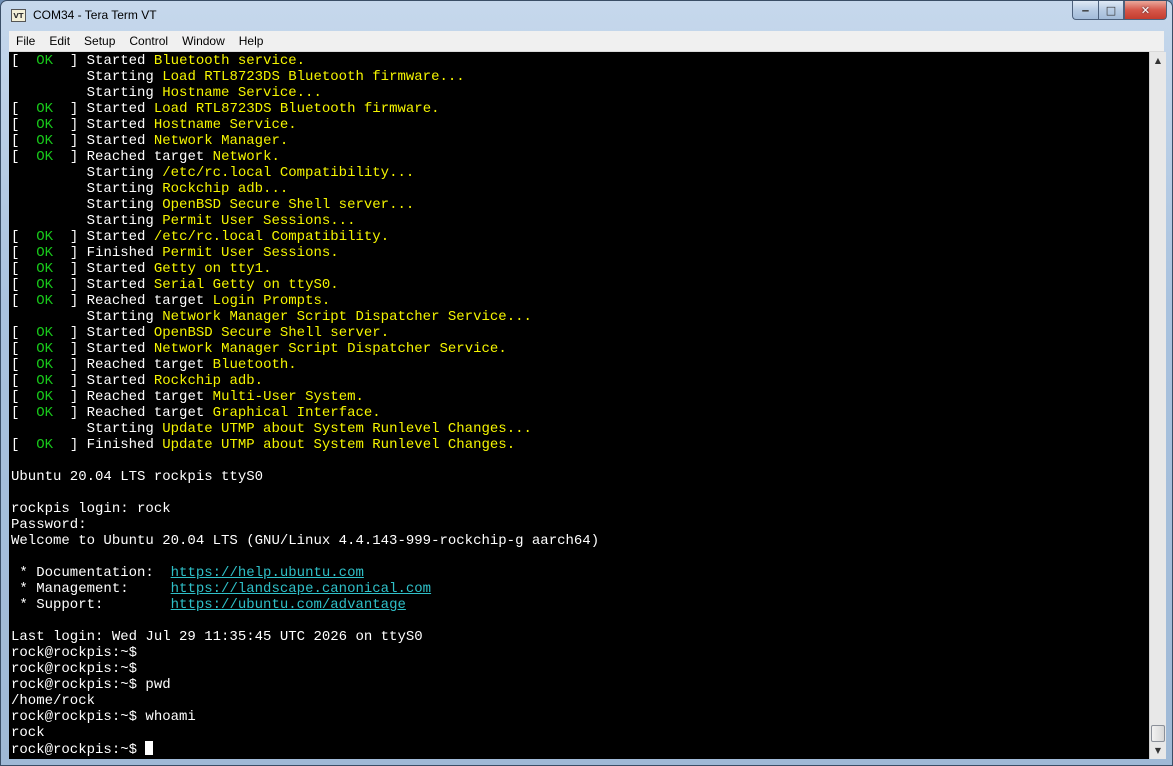 Image resolution: width=1173 pixels, height=766 pixels. What do you see at coordinates (53, 701) in the screenshot?
I see `terminal-text: /home/rock` at bounding box center [53, 701].